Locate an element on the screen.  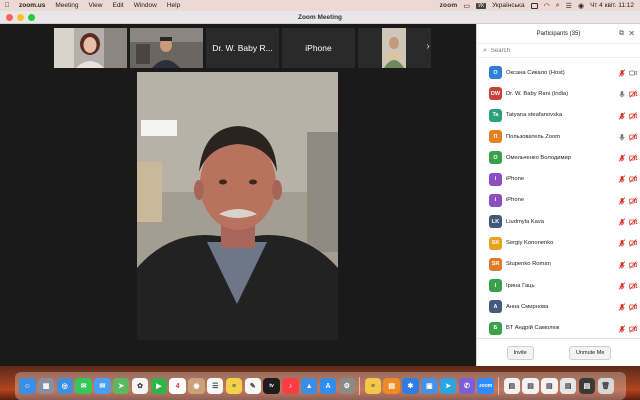
wifi-icon: ◠ is located at coordinates (547, 6).